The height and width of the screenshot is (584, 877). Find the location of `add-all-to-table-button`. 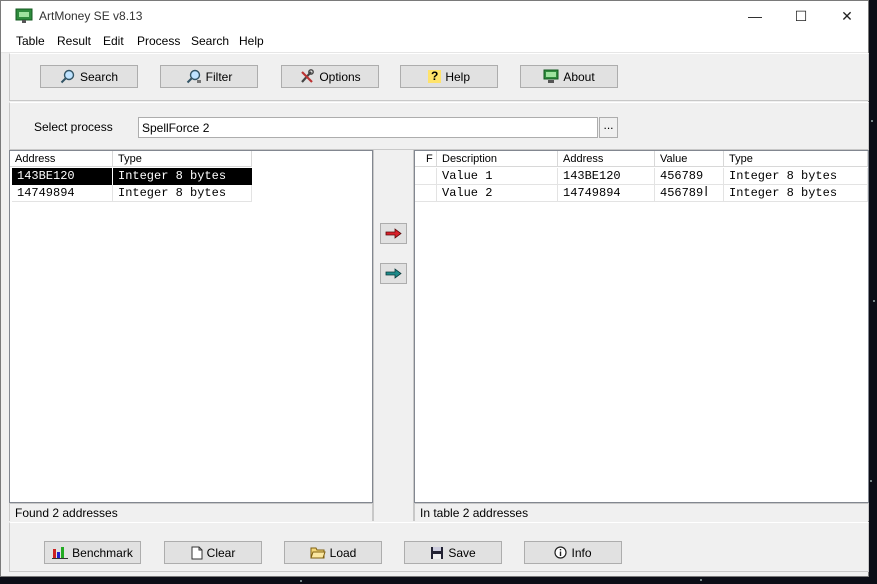

add-all-to-table-button is located at coordinates (393, 273).